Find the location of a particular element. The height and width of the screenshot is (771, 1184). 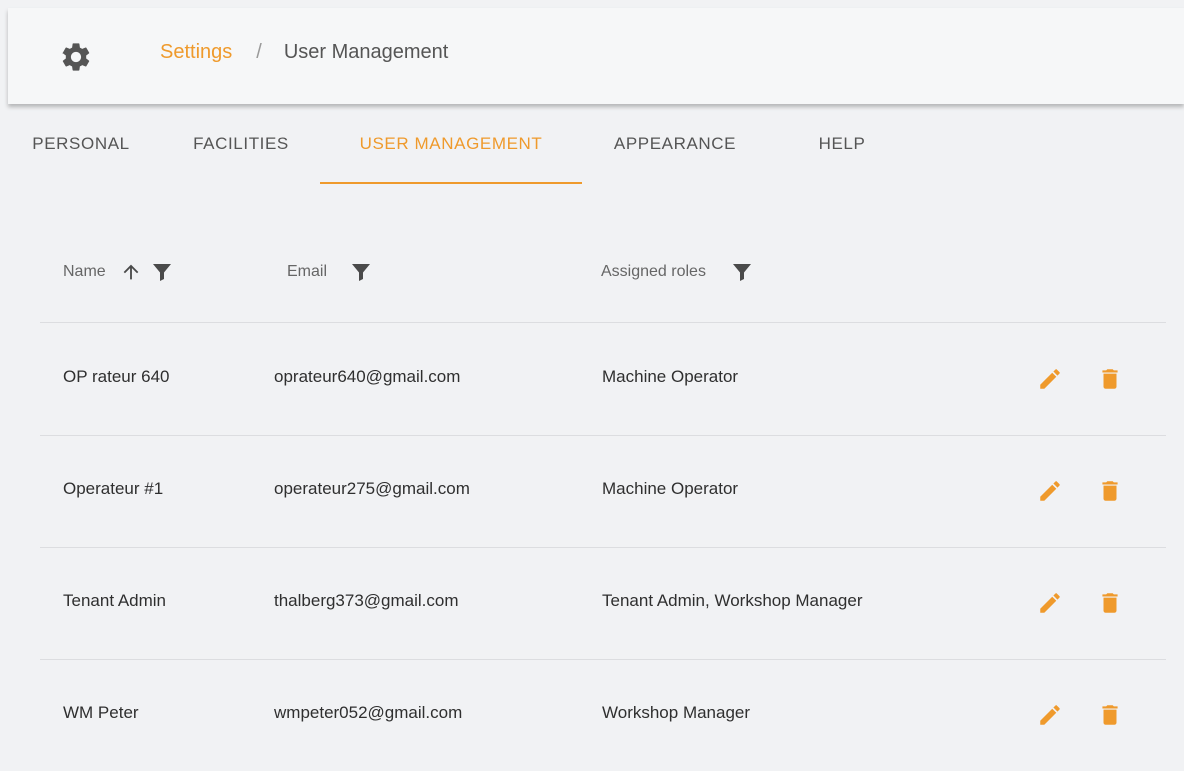

user-name: Tenant Admin is located at coordinates (115, 600).